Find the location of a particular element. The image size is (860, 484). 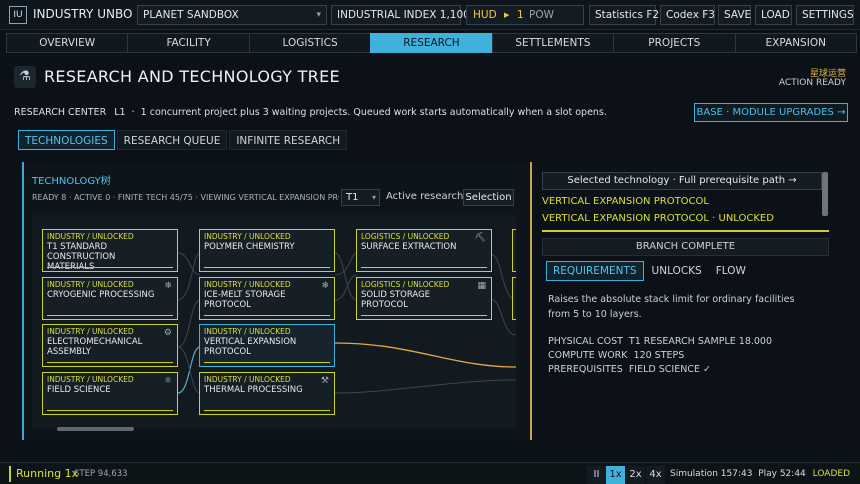

tab-settlements: SETTLEMENTS is located at coordinates (553, 43).